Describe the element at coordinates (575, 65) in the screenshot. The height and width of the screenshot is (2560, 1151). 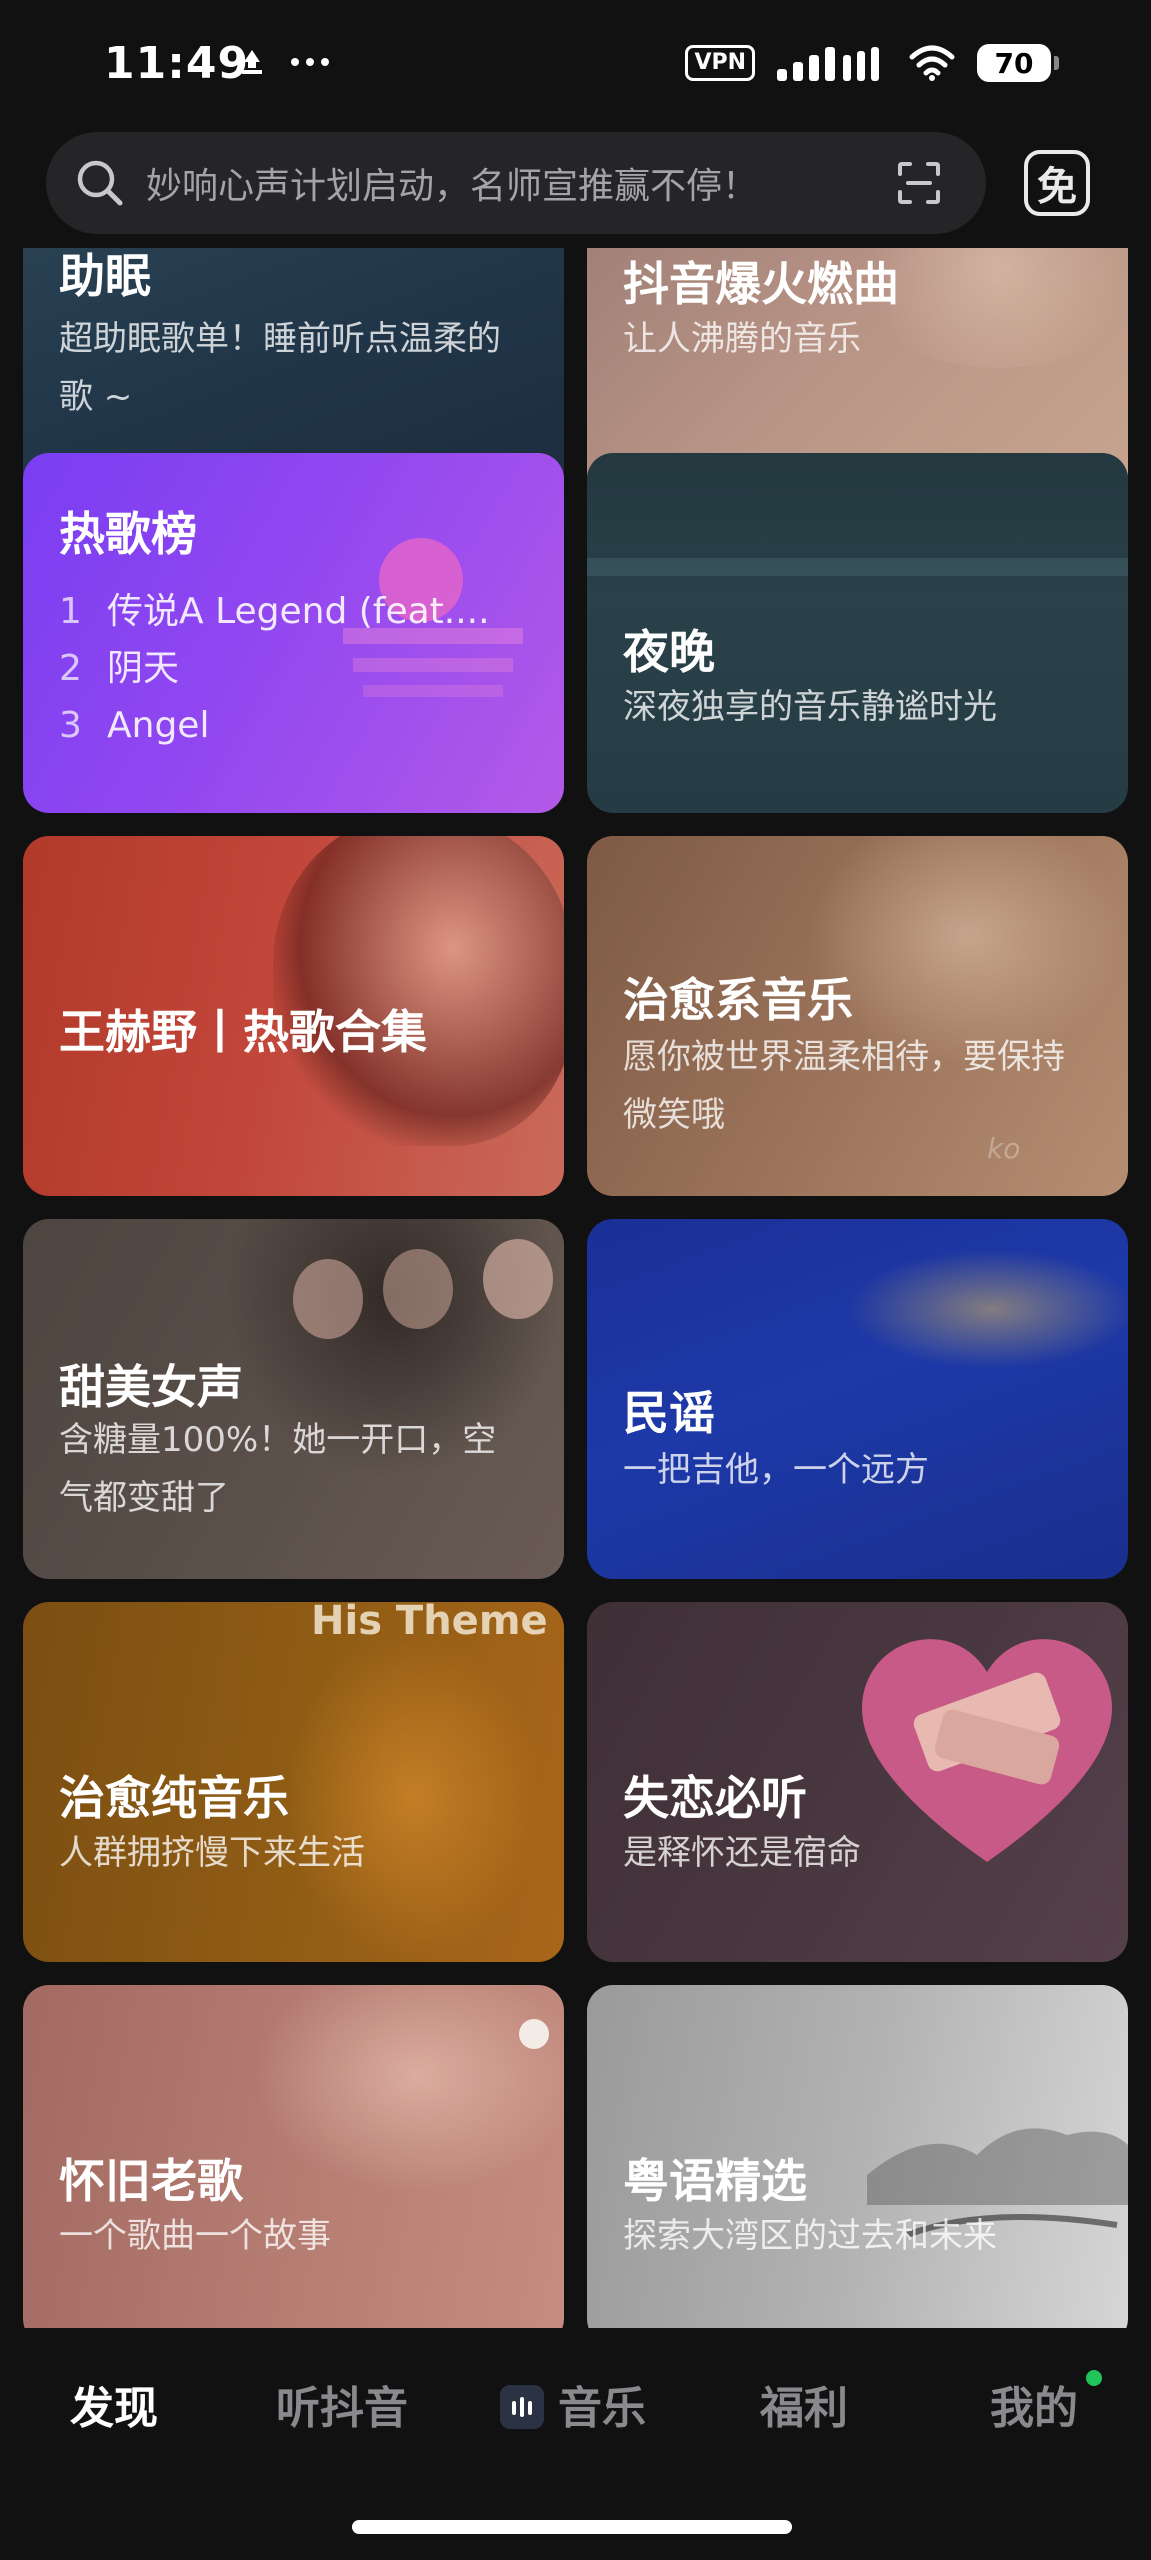
I see `status-bar: 11:49 VPN 70` at that location.